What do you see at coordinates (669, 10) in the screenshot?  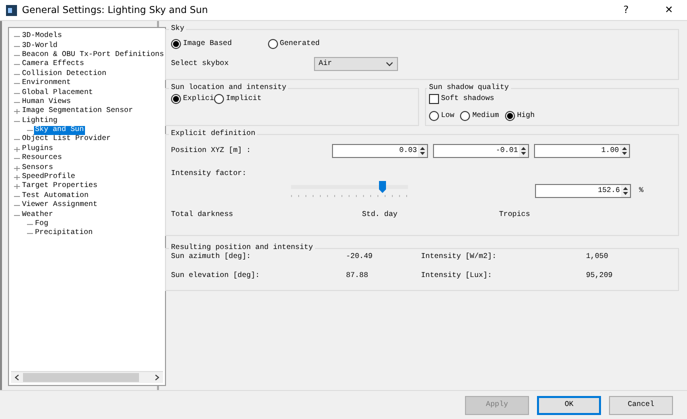 I see `close-button: ✕` at bounding box center [669, 10].